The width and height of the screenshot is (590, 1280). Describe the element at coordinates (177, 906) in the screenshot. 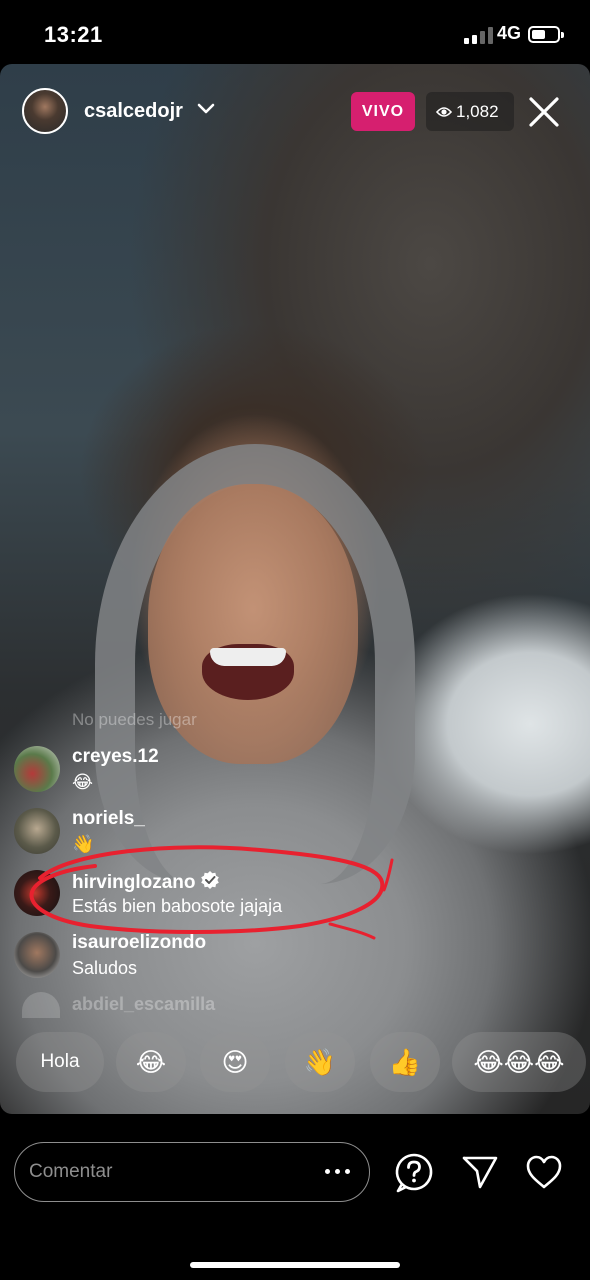

I see `comment-text: Estás bien babosote jajaja` at that location.